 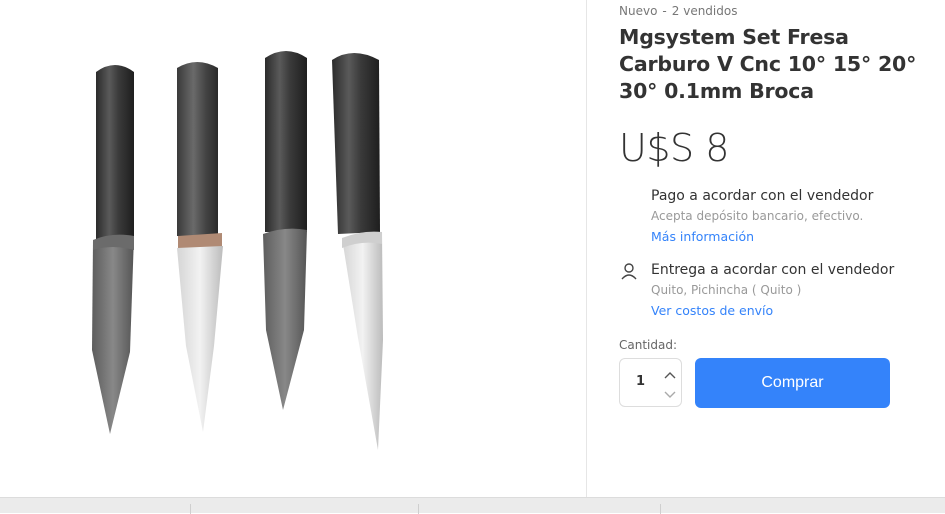 What do you see at coordinates (726, 290) in the screenshot?
I see `shipping-location: Quito, Pichincha ( Quito )` at bounding box center [726, 290].